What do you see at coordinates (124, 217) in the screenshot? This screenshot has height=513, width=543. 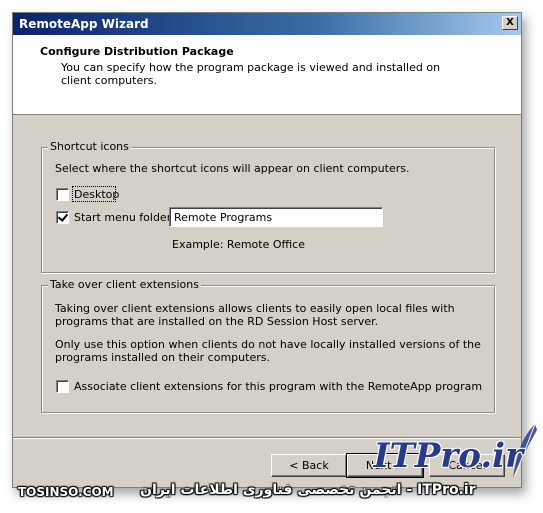 I see `start-menu-folder-label: Start menu folder:` at bounding box center [124, 217].